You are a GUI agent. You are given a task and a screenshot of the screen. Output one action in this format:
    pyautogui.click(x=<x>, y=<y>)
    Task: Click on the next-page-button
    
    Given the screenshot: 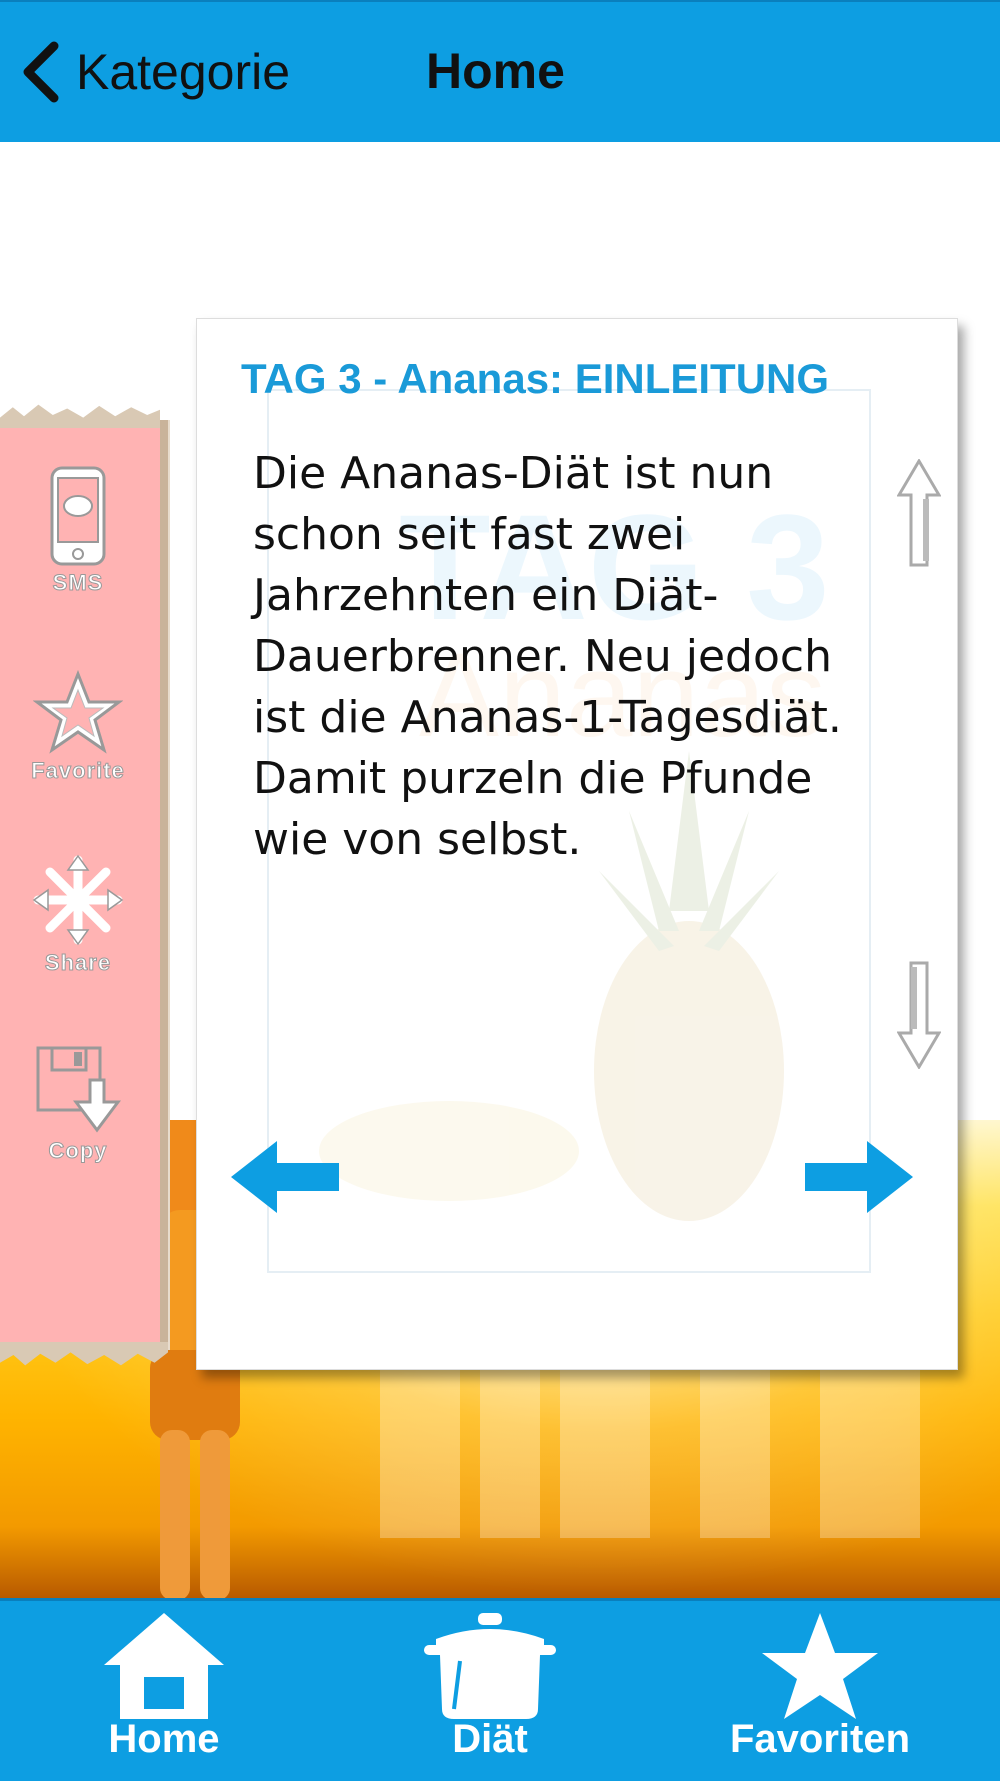 What is the action you would take?
    pyautogui.click(x=859, y=1179)
    